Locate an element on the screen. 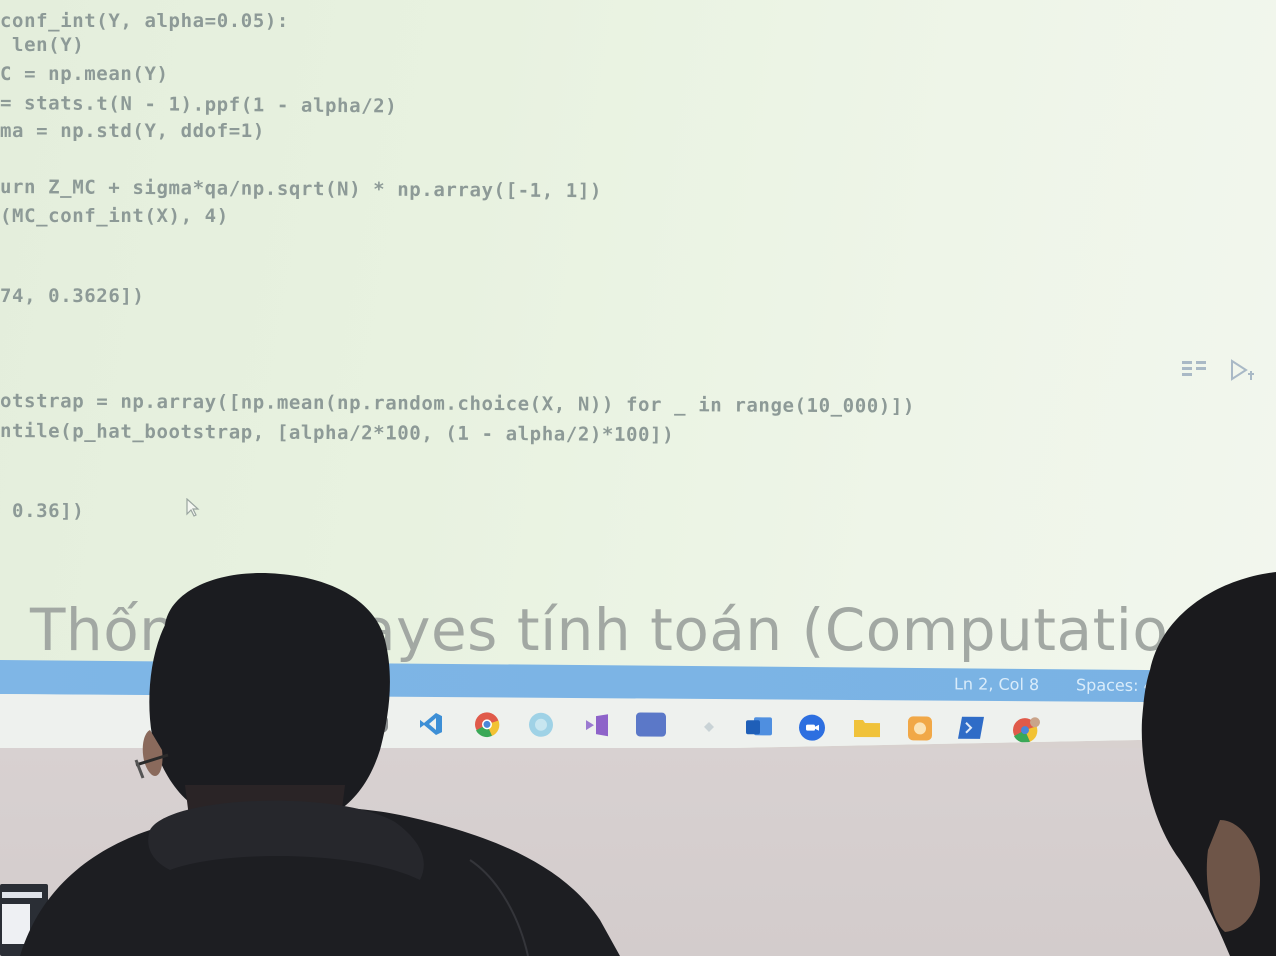 The height and width of the screenshot is (956, 1276). terminal-icon is located at coordinates (971, 728).